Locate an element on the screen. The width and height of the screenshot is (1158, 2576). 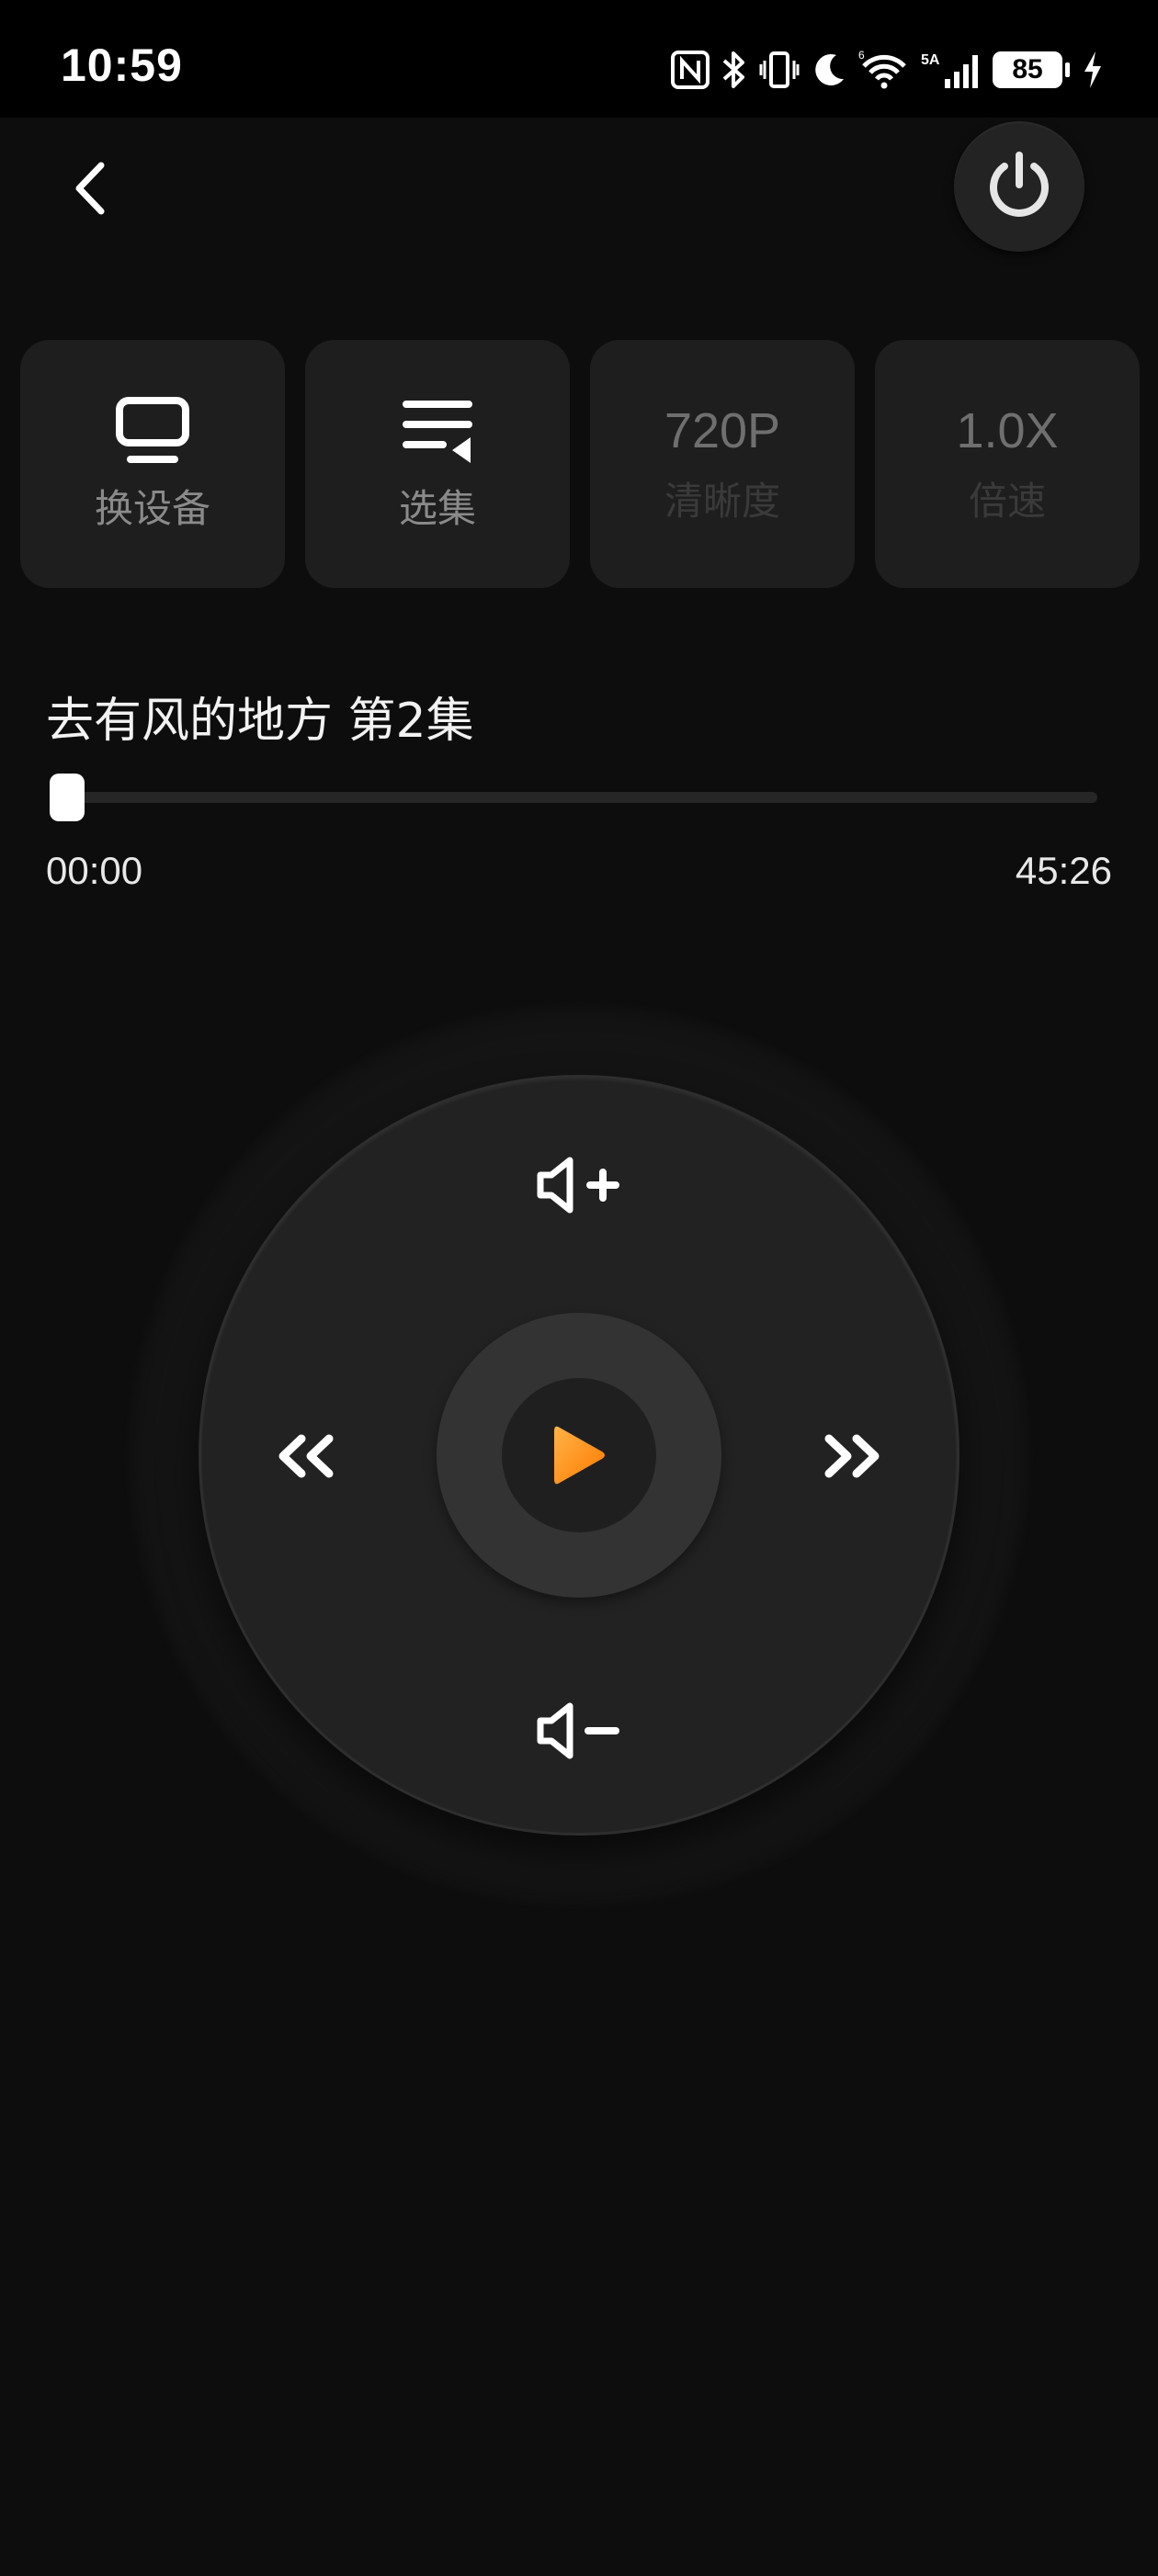
charging-icon is located at coordinates (1093, 70).